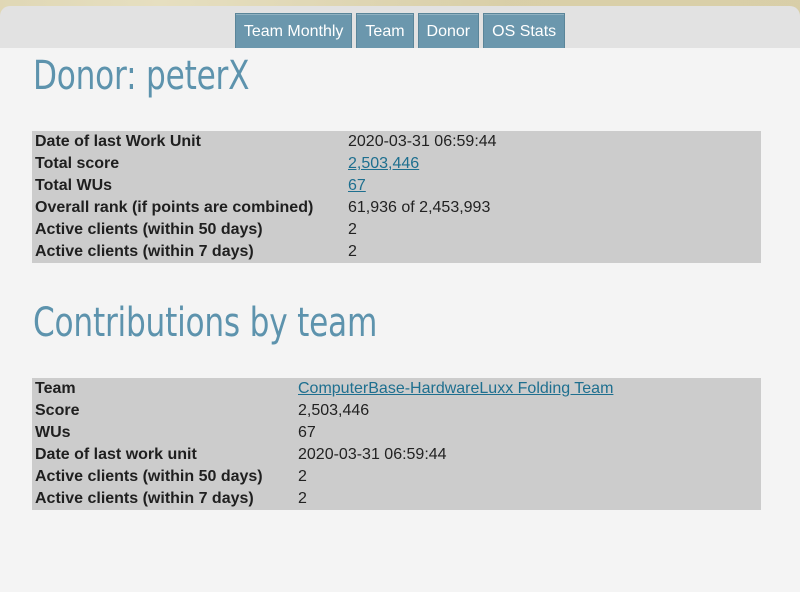 The height and width of the screenshot is (592, 800). What do you see at coordinates (174, 207) in the screenshot?
I see `row-label: Overall rank (if points are combined)` at bounding box center [174, 207].